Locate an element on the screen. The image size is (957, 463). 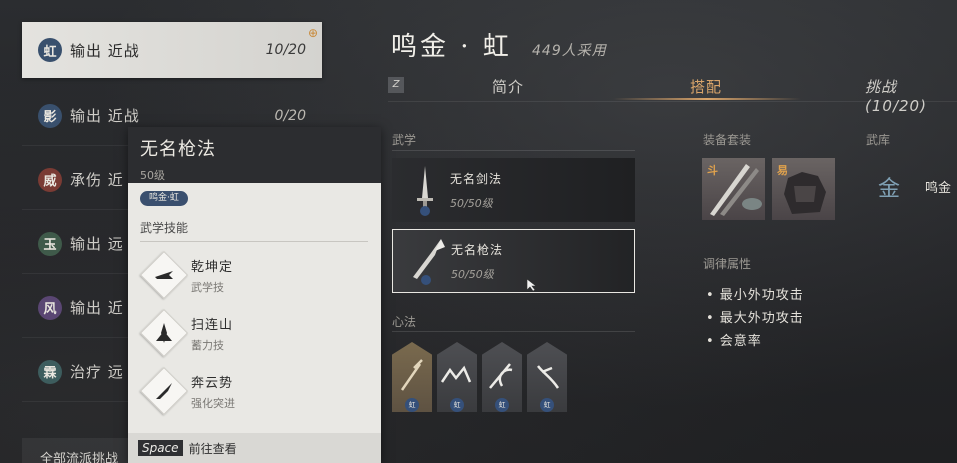
sword-icon is located at coordinates (425, 190).